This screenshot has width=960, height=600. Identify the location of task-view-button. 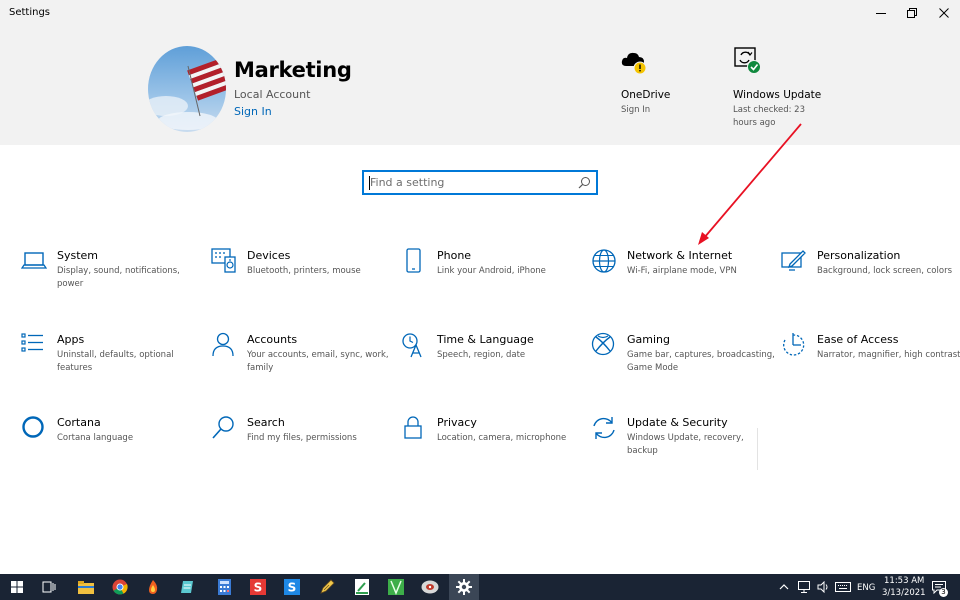
(49, 587).